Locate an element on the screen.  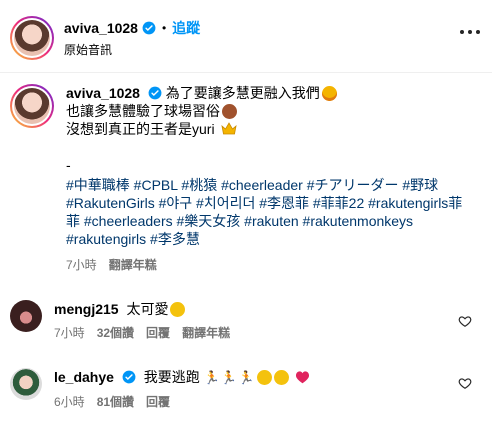
more-options-icon is located at coordinates (470, 32).